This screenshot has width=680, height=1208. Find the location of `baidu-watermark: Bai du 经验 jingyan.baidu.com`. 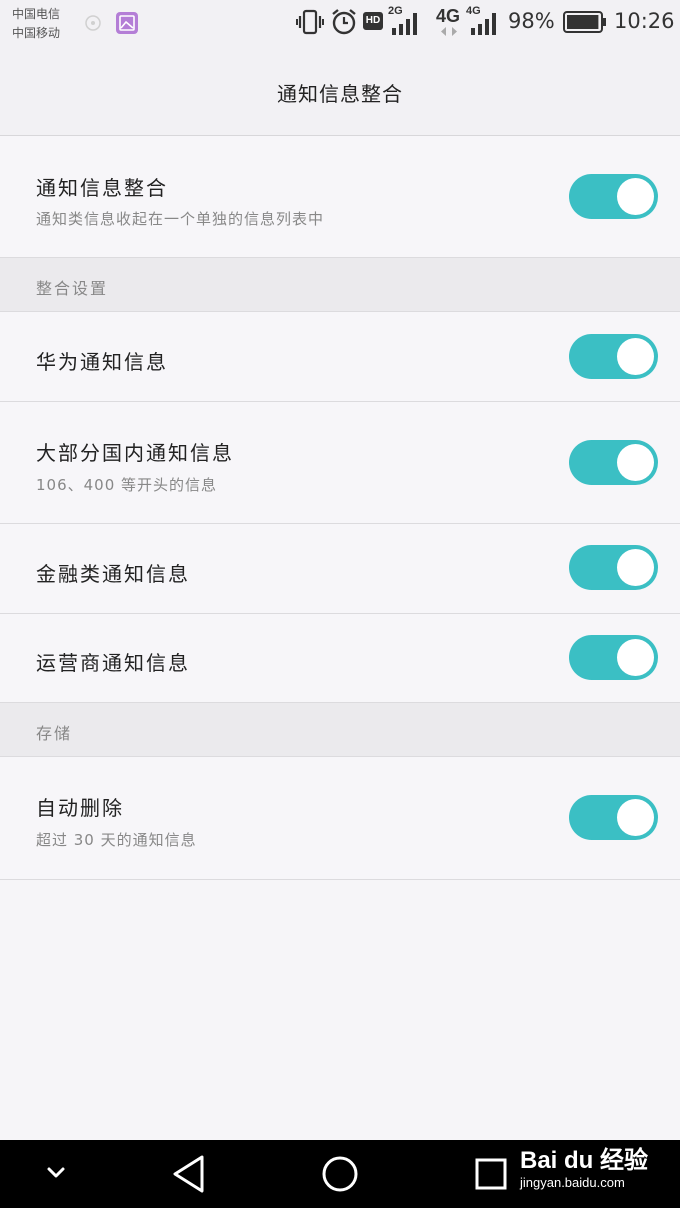

baidu-watermark: Bai du 经验 jingyan.baidu.com is located at coordinates (584, 1170).